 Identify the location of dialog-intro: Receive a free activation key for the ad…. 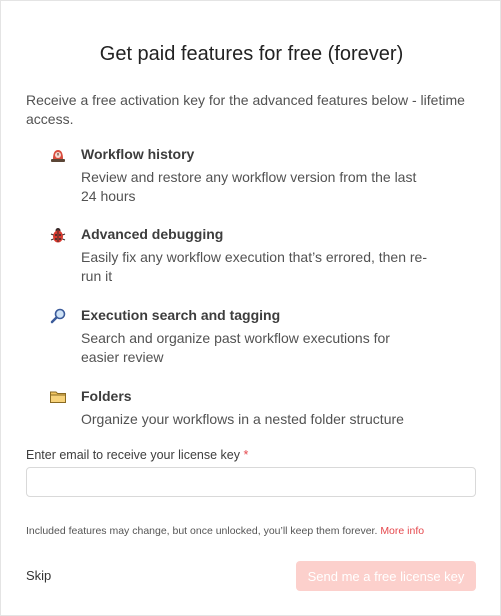
(245, 109).